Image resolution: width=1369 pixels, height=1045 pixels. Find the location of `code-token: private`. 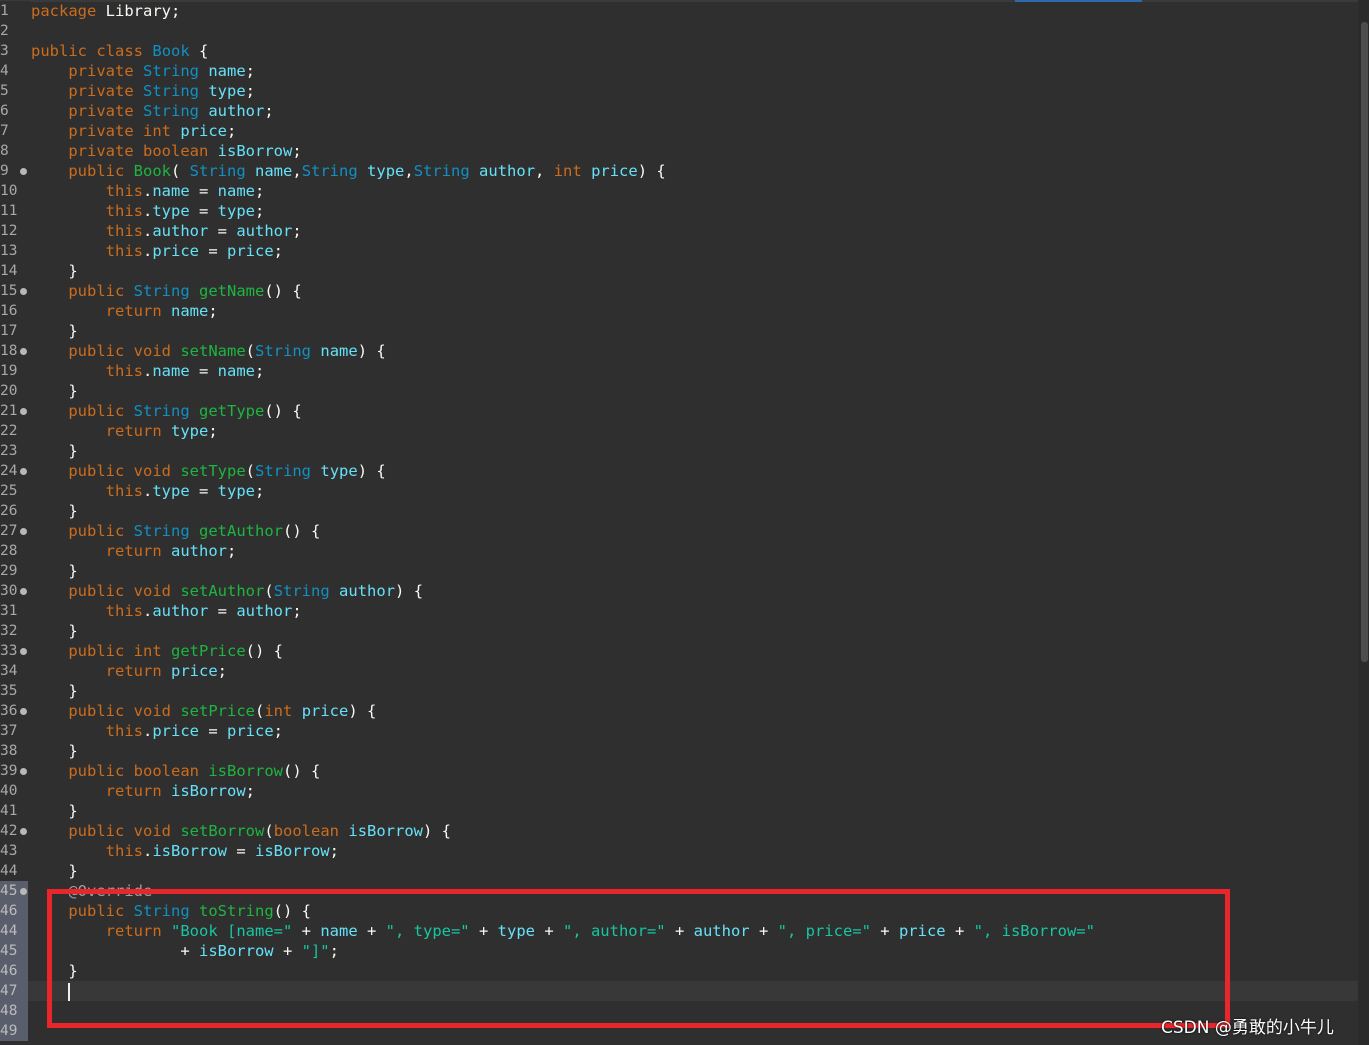

code-token: private is located at coordinates (101, 111).